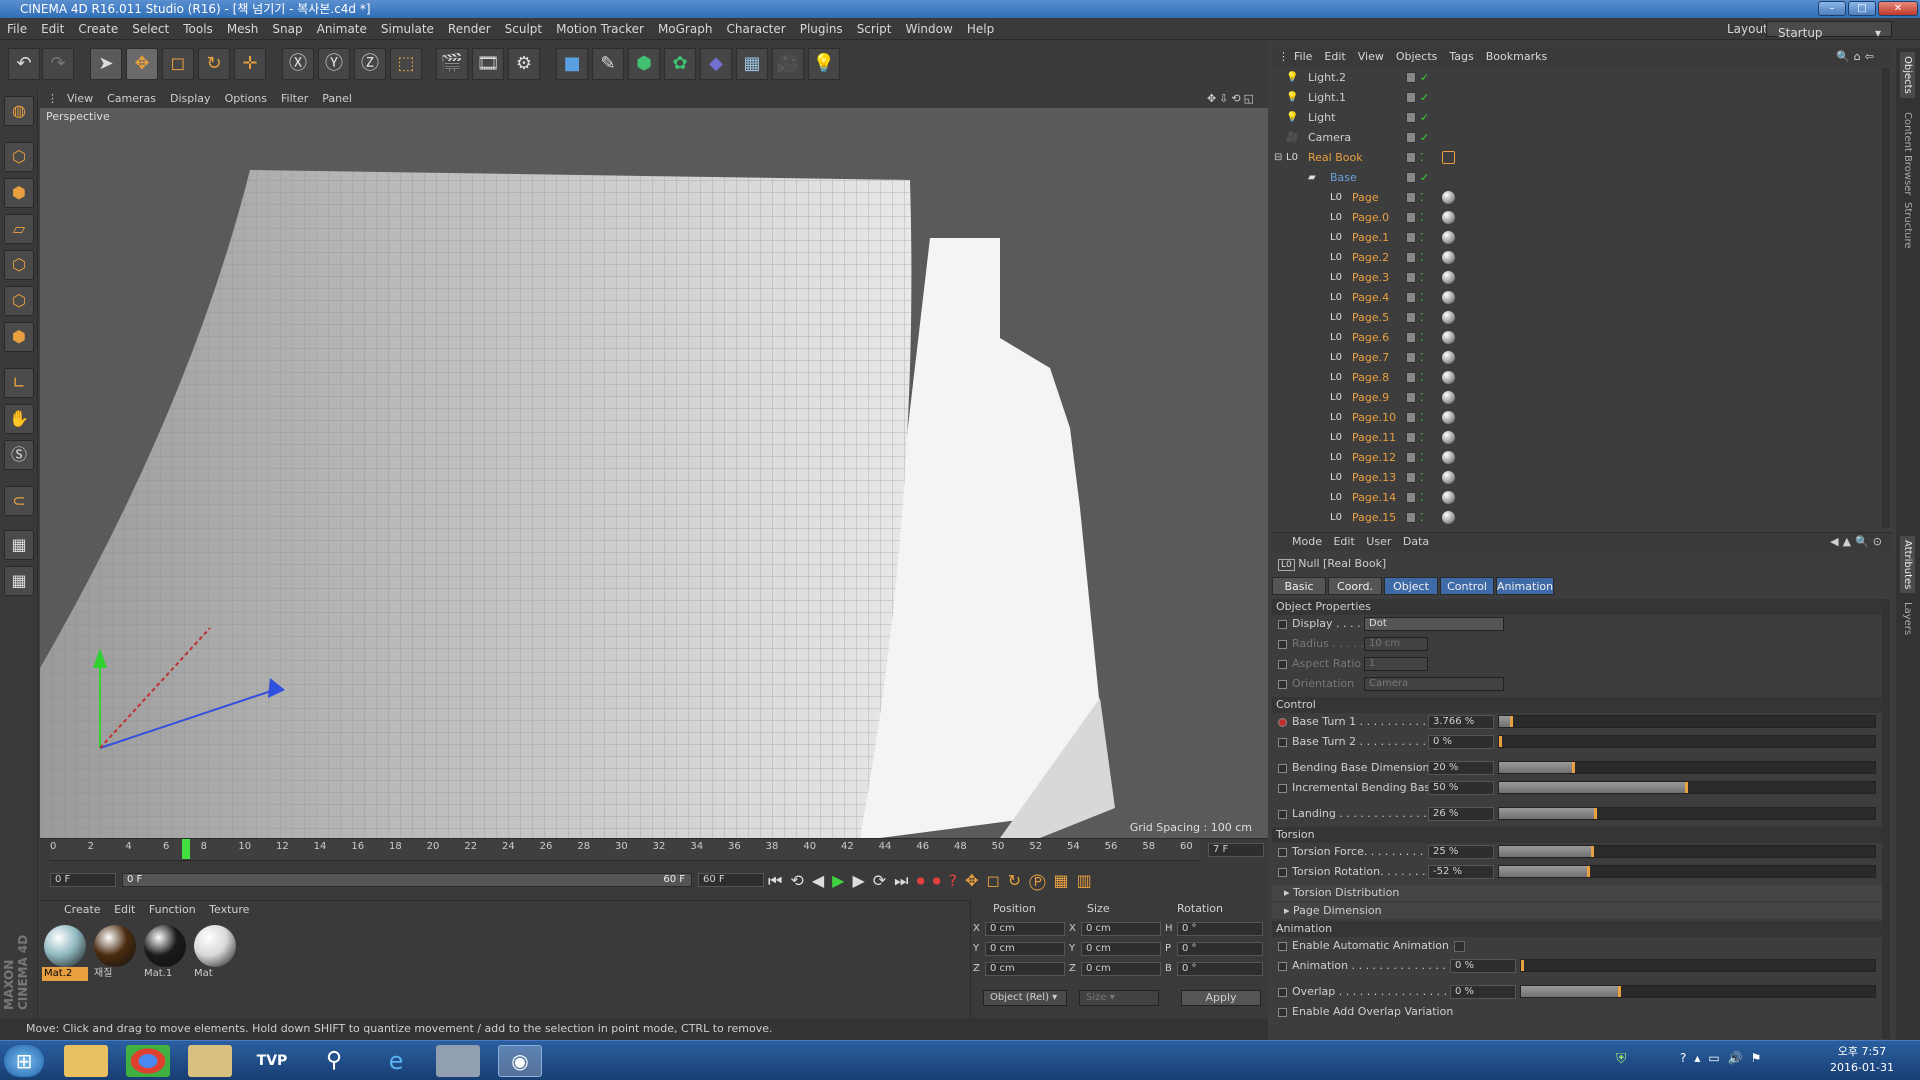  I want to click on object-name: Page.9, so click(1370, 398).